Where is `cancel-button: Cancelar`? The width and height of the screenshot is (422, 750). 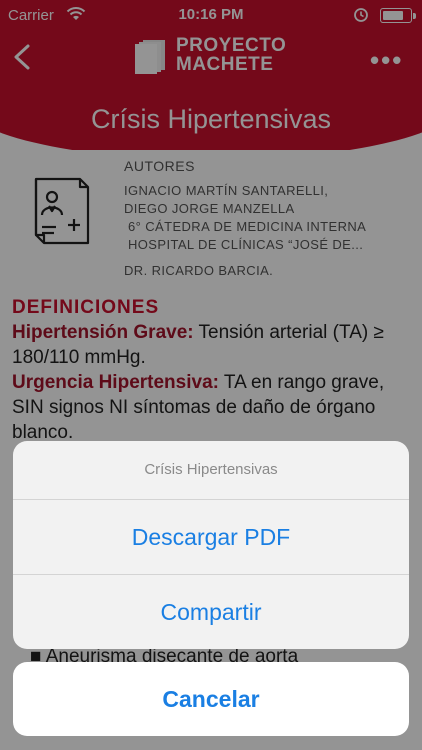 cancel-button: Cancelar is located at coordinates (211, 699).